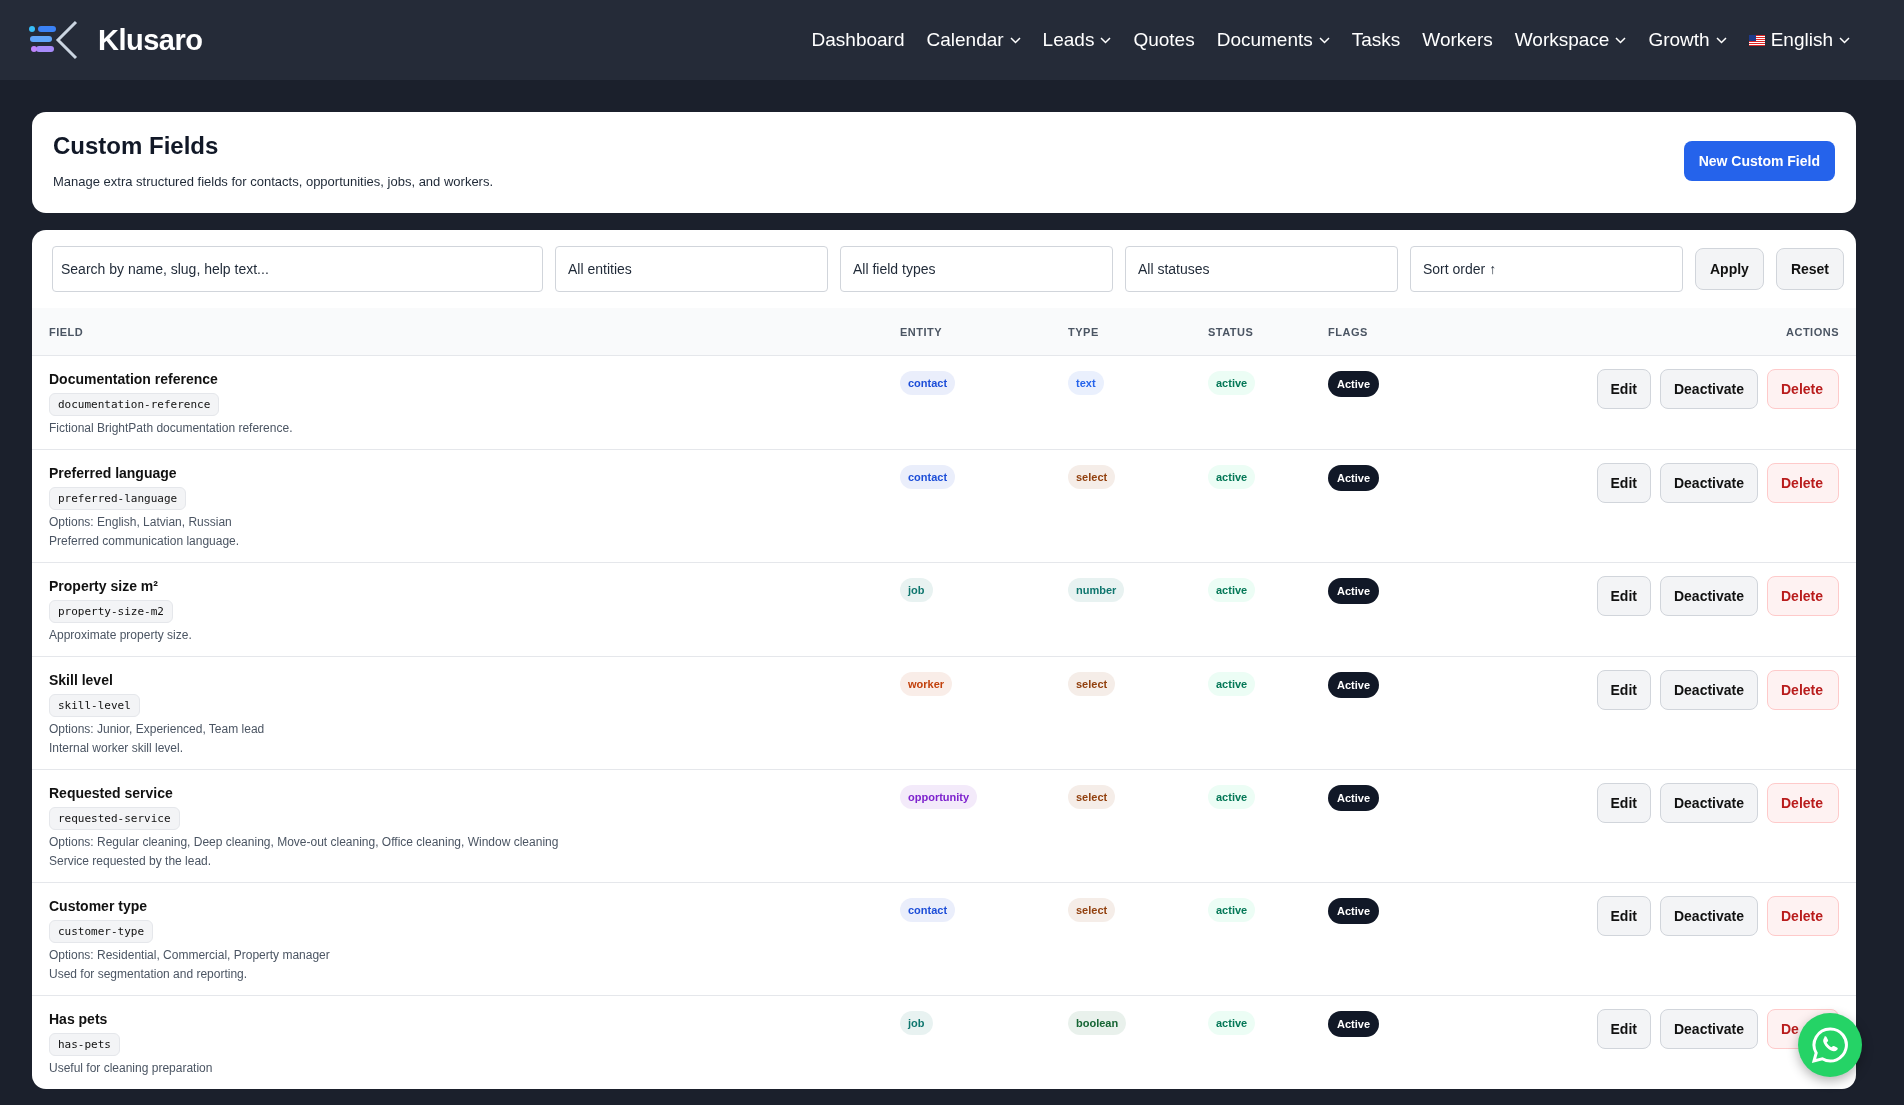 The width and height of the screenshot is (1904, 1105). I want to click on filter-button: Apply, so click(1729, 269).